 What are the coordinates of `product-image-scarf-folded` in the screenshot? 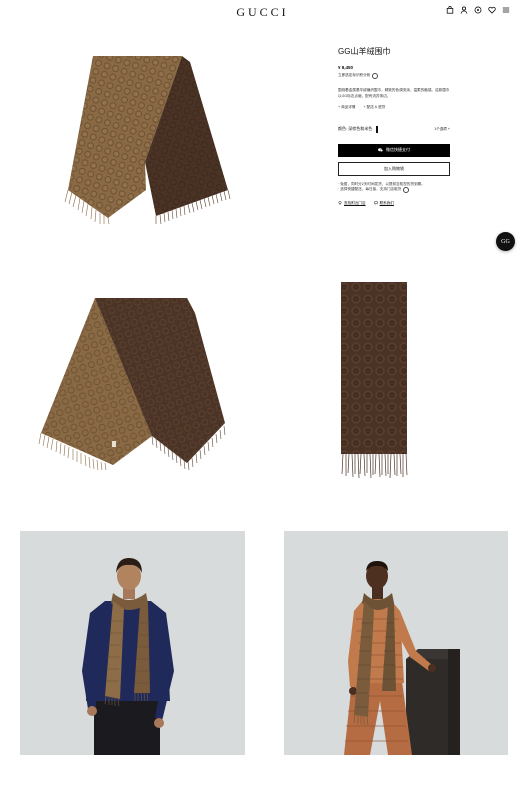 It's located at (374, 380).